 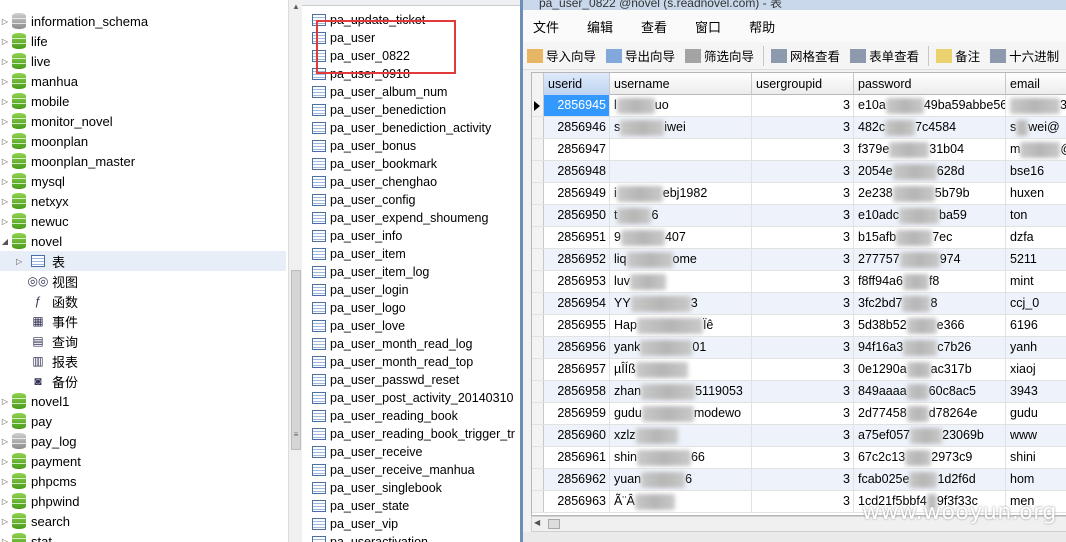 I want to click on tree-db-newuc: ▷ newuc, so click(x=143, y=221).